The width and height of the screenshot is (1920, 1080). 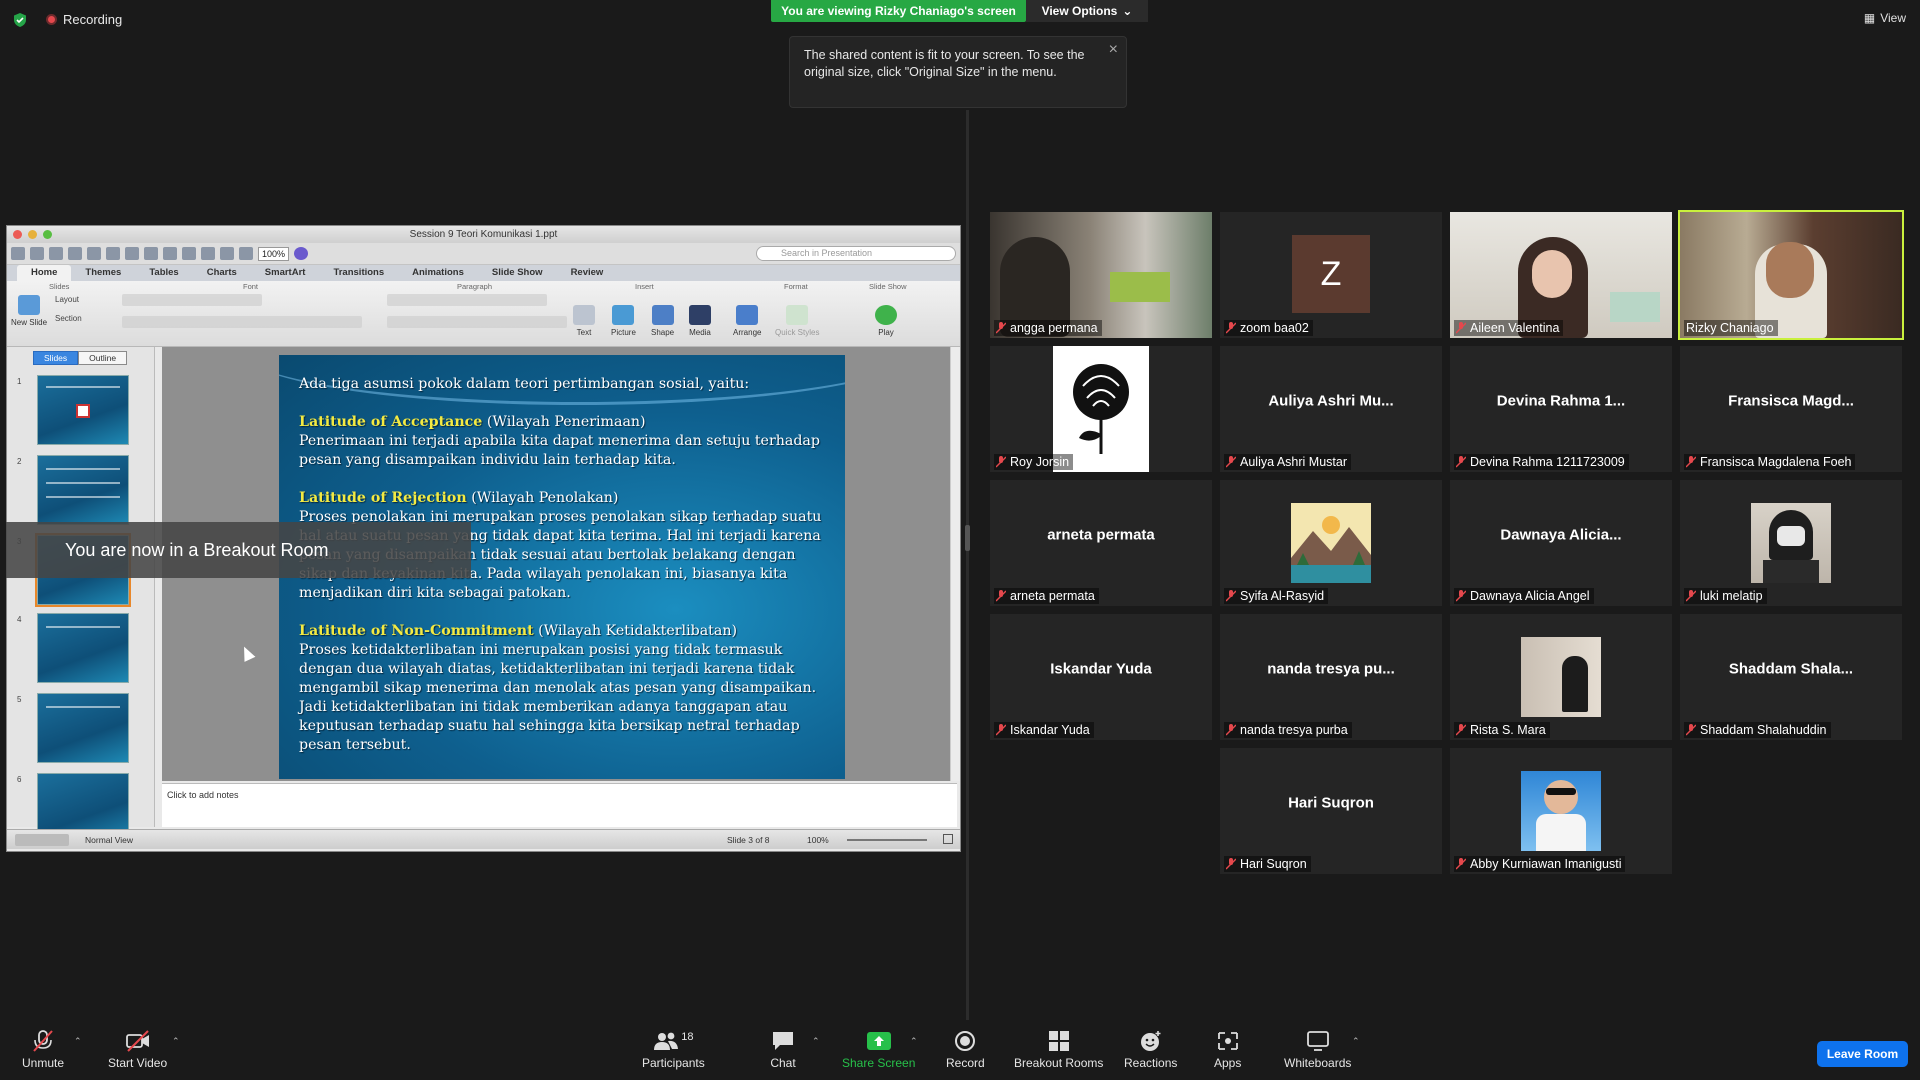 I want to click on participant-name: luki melatip, so click(x=1731, y=596).